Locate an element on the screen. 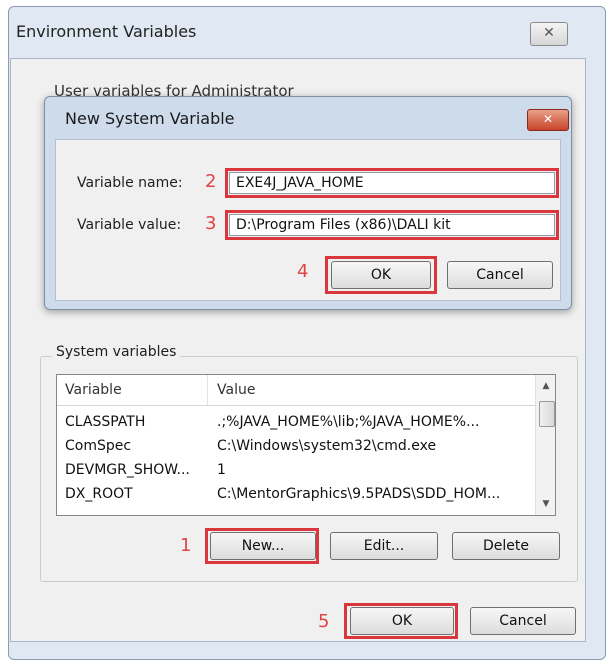  step1-label: 1 is located at coordinates (186, 545).